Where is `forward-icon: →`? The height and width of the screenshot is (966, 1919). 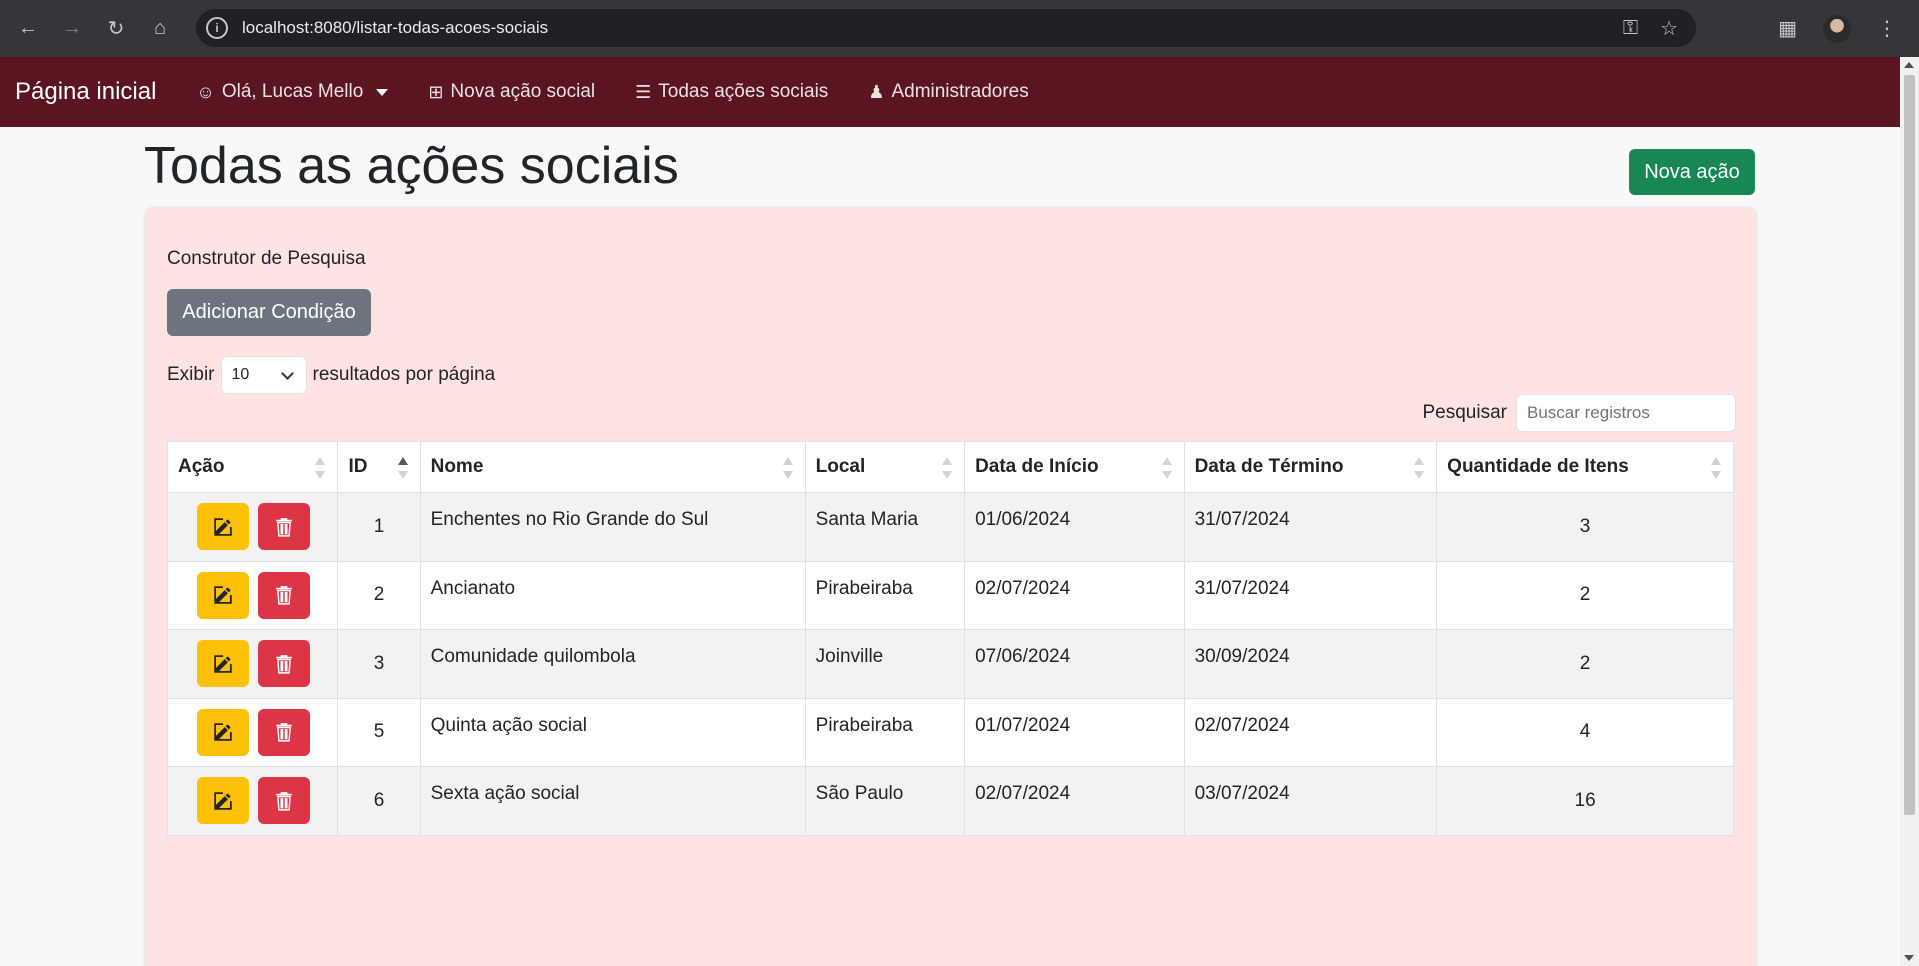 forward-icon: → is located at coordinates (72, 29).